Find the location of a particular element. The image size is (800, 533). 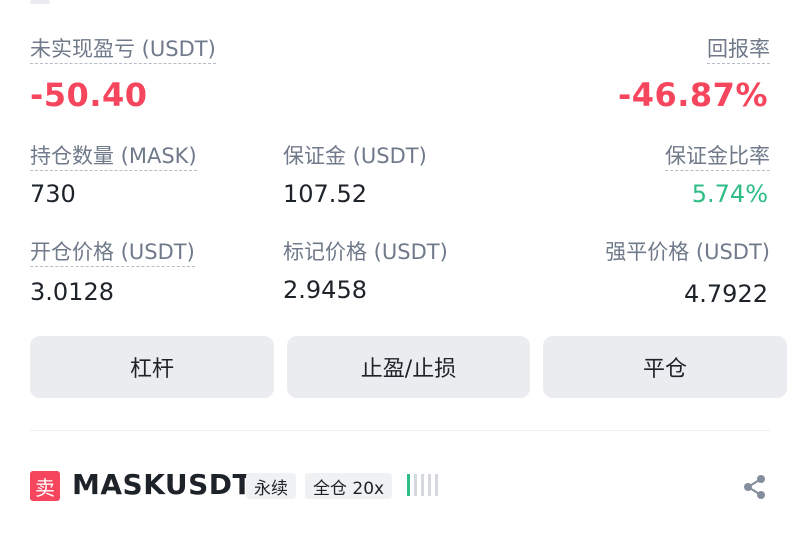

sell-side-badge: 卖 is located at coordinates (45, 486).